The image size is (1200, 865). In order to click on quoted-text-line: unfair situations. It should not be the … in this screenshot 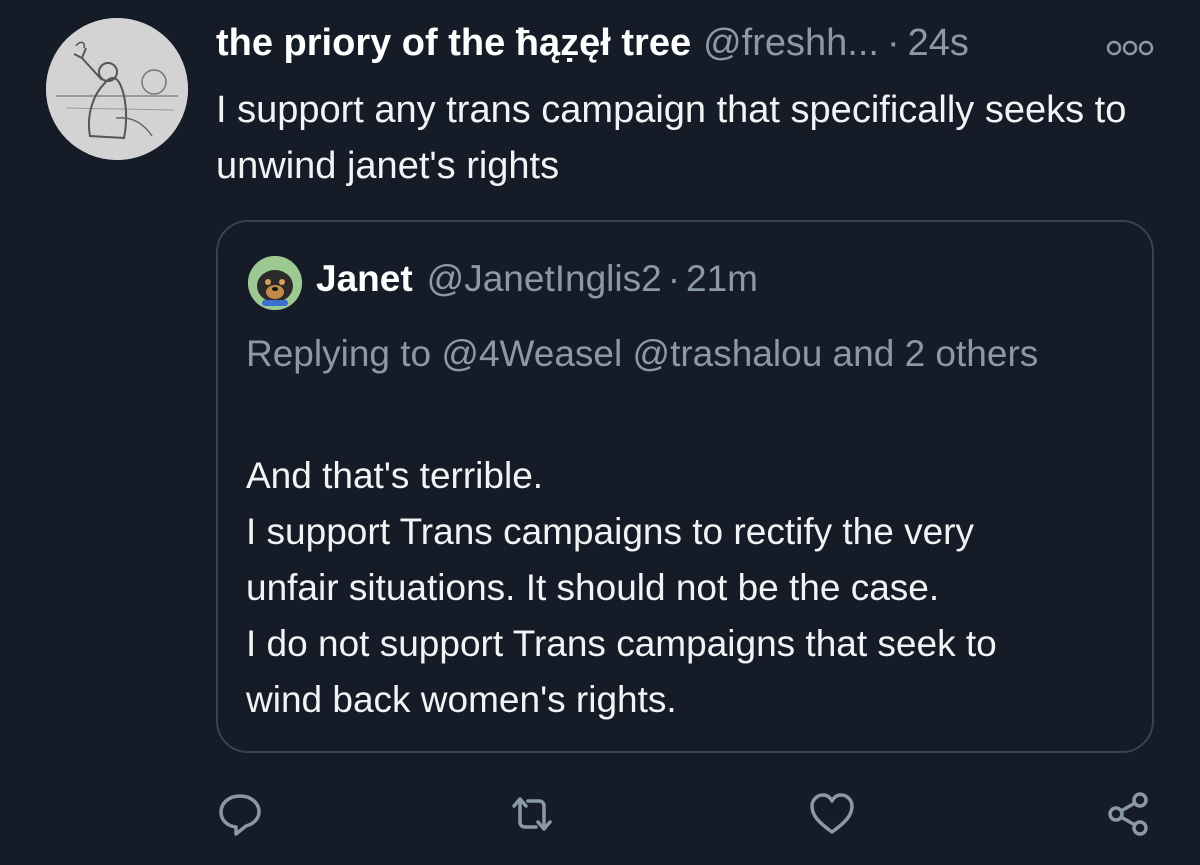, I will do `click(593, 587)`.